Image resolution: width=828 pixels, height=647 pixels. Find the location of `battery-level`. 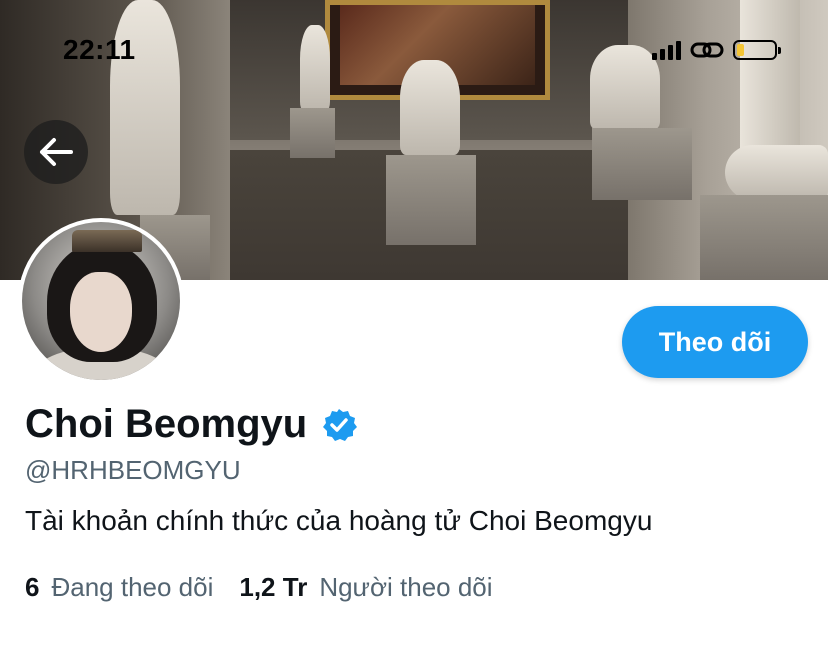

battery-level is located at coordinates (740, 50).